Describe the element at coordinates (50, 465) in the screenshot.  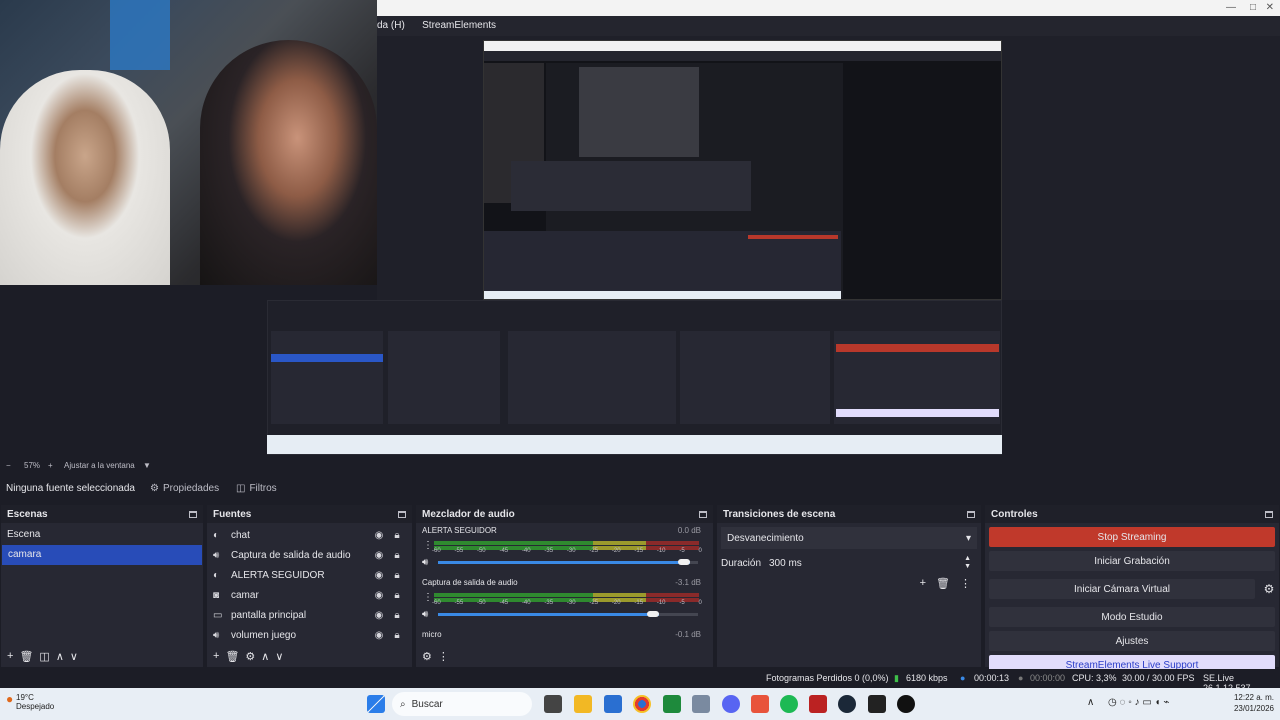
I see `zoom-in-button: +` at that location.